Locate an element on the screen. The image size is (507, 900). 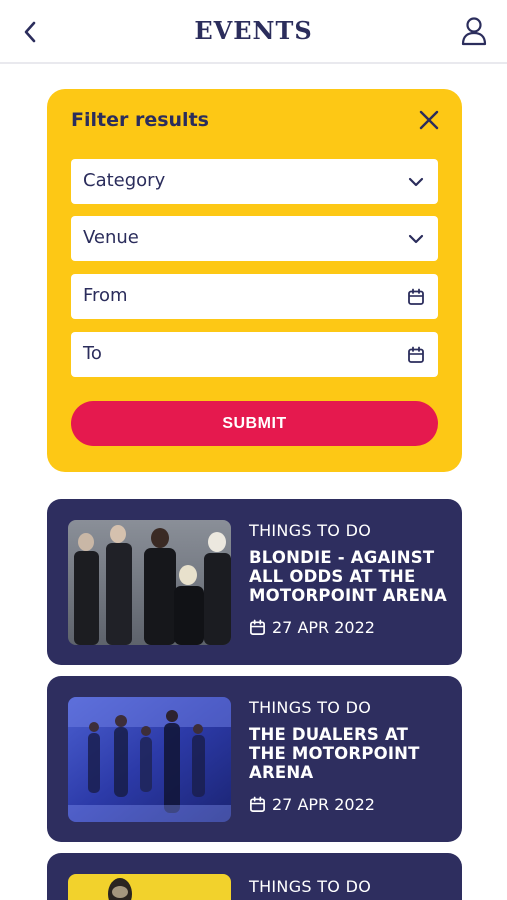
event-card: THINGS TO DO is located at coordinates (254, 876).